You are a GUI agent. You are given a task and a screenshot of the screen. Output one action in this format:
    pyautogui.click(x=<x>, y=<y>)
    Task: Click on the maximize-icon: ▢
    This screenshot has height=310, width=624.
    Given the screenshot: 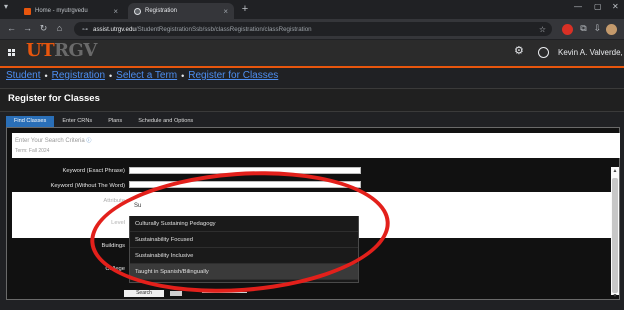 What is the action you would take?
    pyautogui.click(x=598, y=6)
    